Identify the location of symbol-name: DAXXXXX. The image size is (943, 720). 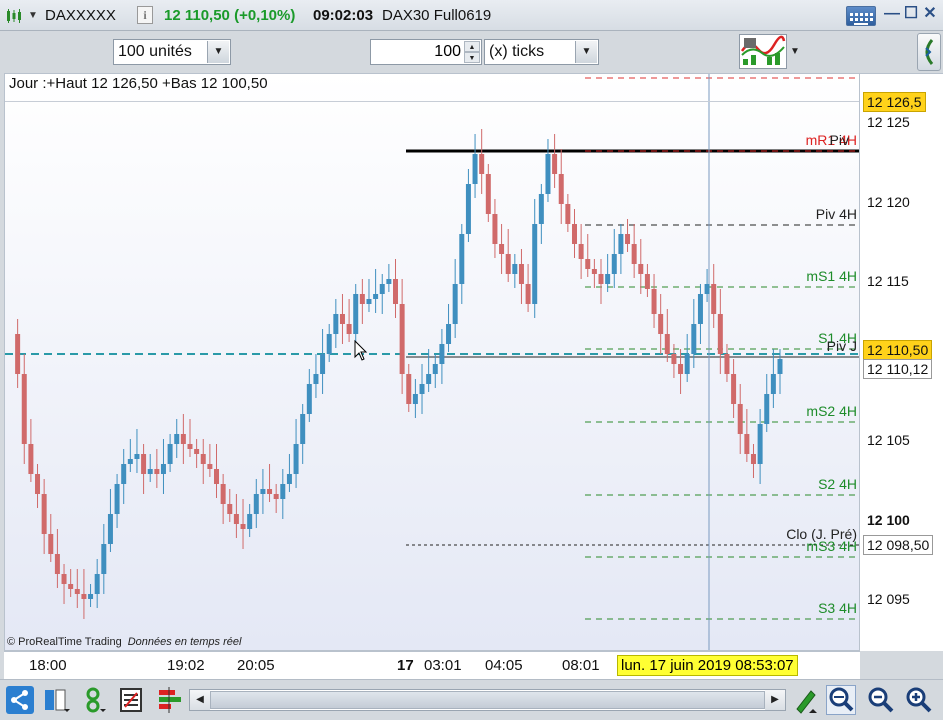
(80, 15).